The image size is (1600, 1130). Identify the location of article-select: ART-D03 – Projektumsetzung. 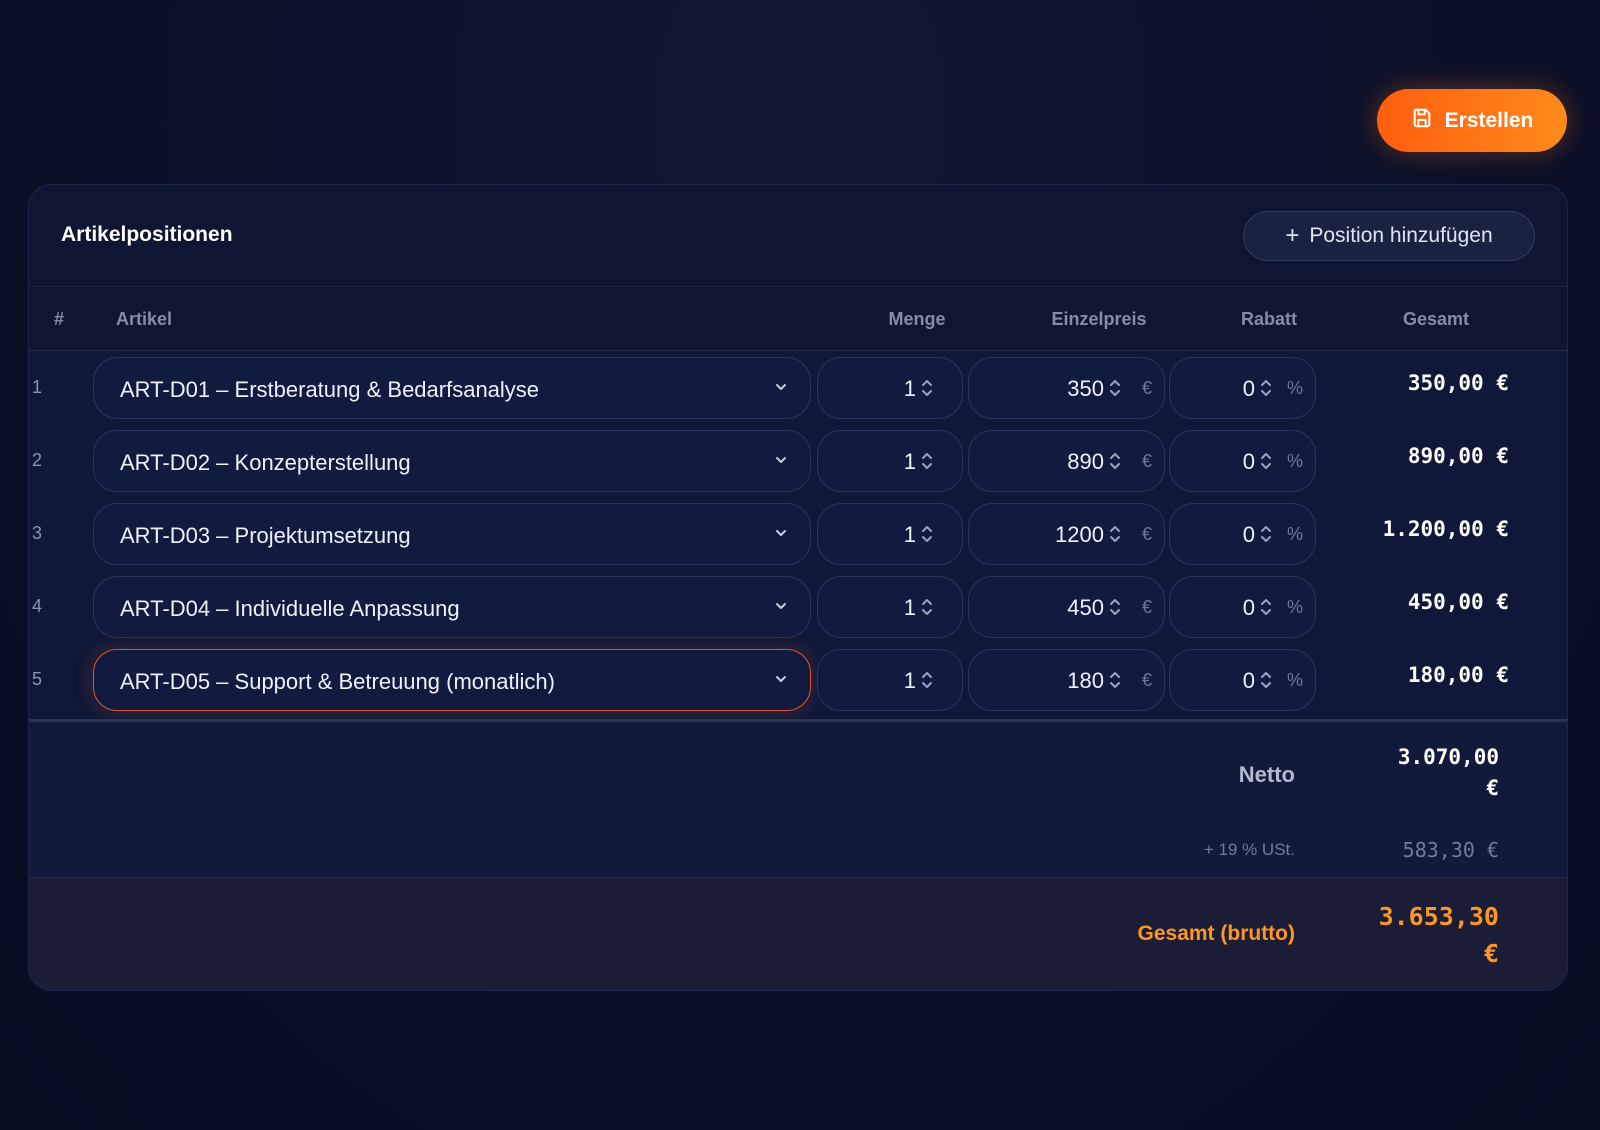
(452, 534).